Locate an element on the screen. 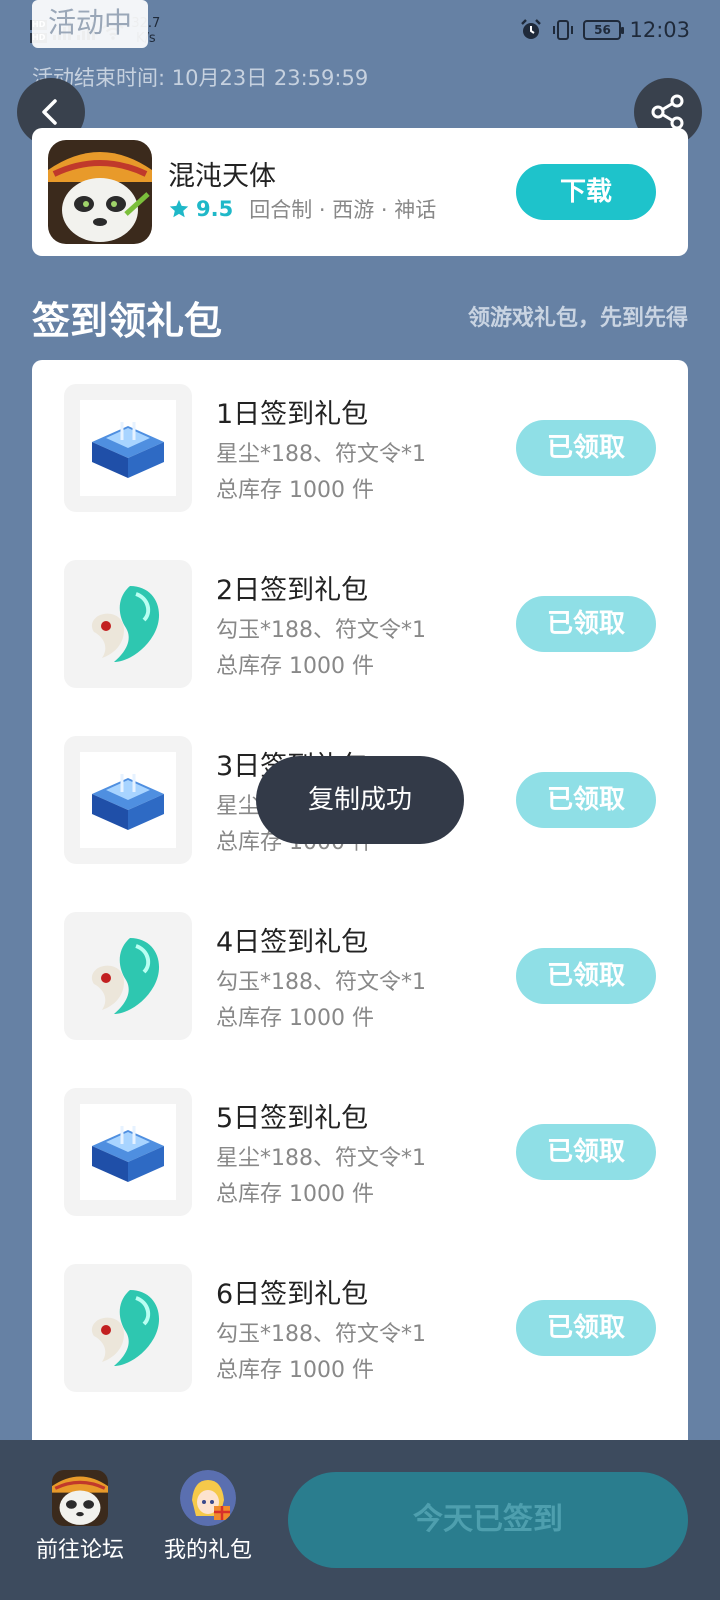 The image size is (720, 1600). download-button: 下载 is located at coordinates (586, 192).